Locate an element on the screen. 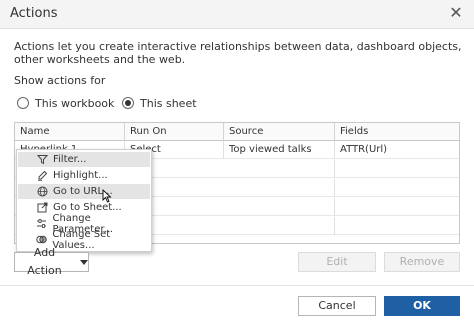 The image size is (474, 329). edit-button: Edit is located at coordinates (337, 262).